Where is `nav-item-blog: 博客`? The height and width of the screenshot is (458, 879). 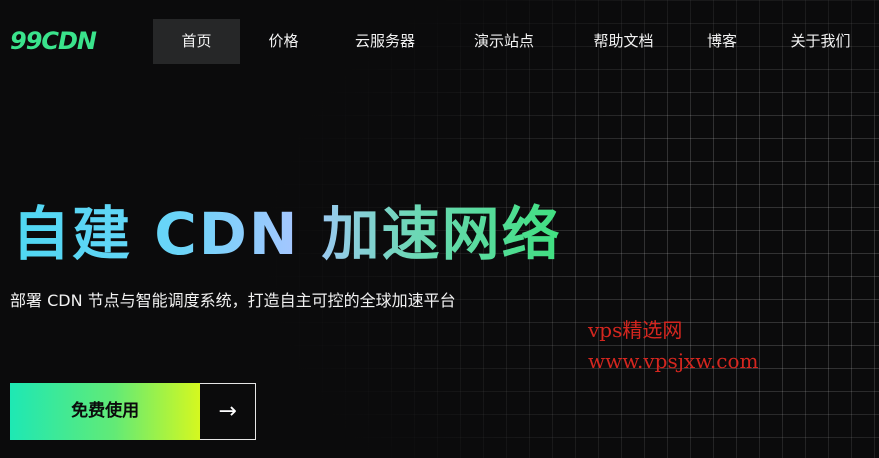
nav-item-blog: 博客 is located at coordinates (722, 41).